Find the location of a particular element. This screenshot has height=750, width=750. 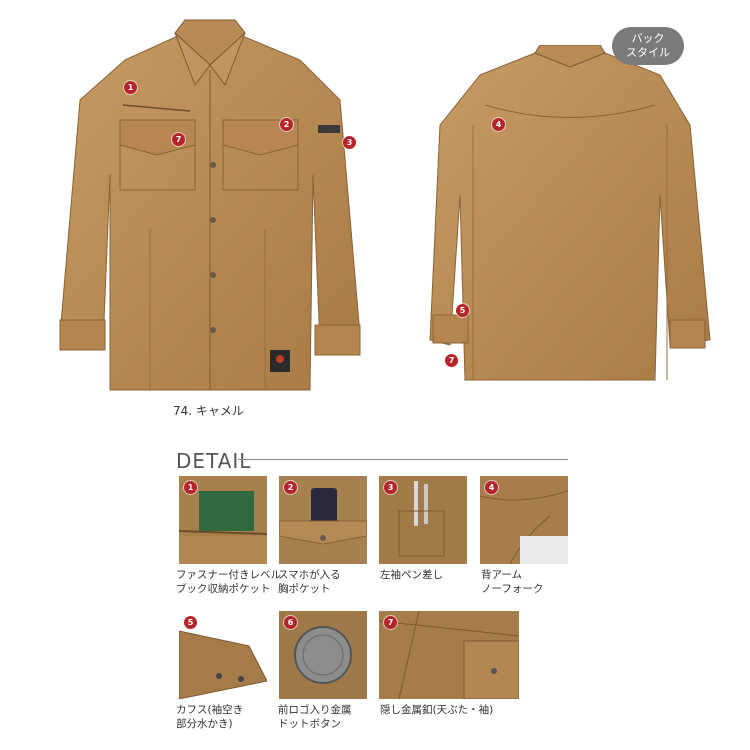

detail-label-7: 隠し金属釦(天ぶた・袖) is located at coordinates (436, 710).